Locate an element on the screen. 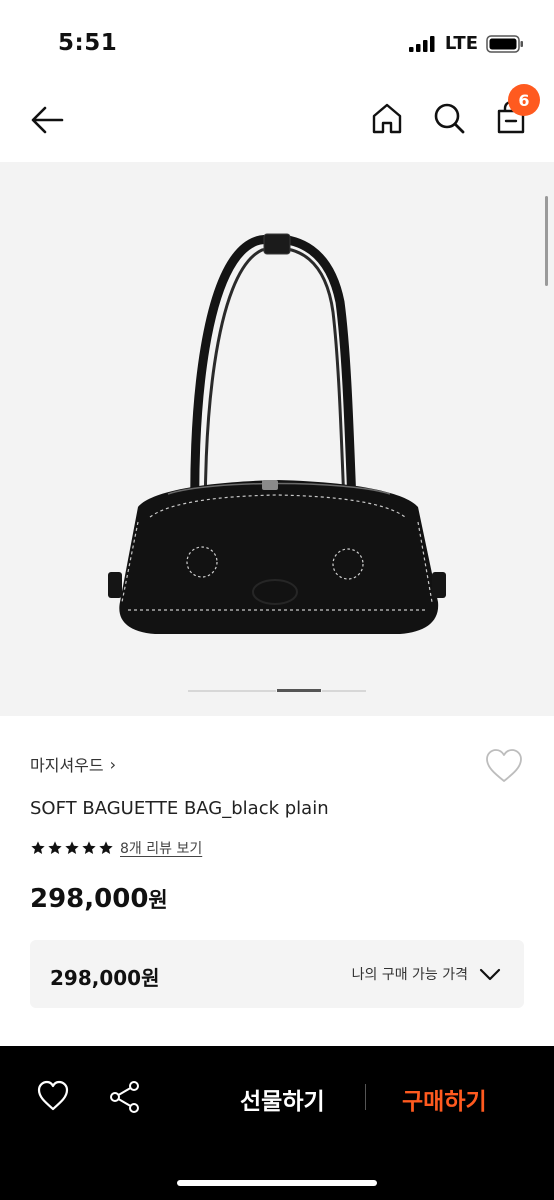 This screenshot has width=554, height=1200. brand-name: 마지셔우드 is located at coordinates (67, 765).